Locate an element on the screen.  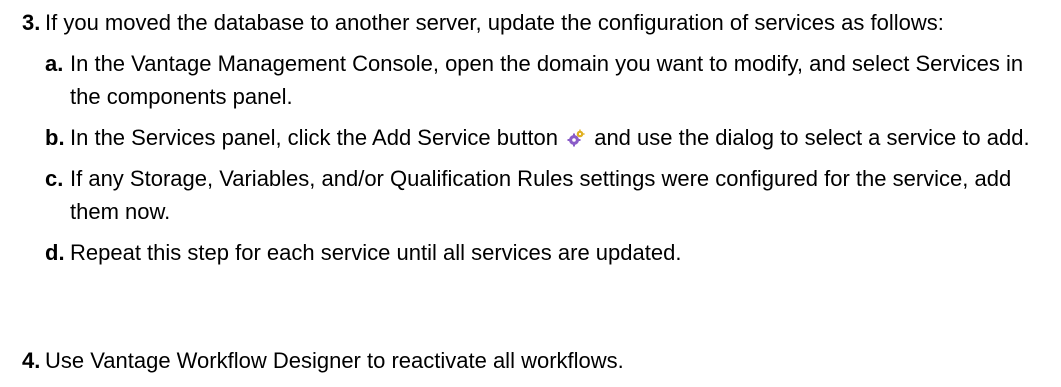
substep-letter: d. is located at coordinates (55, 252).